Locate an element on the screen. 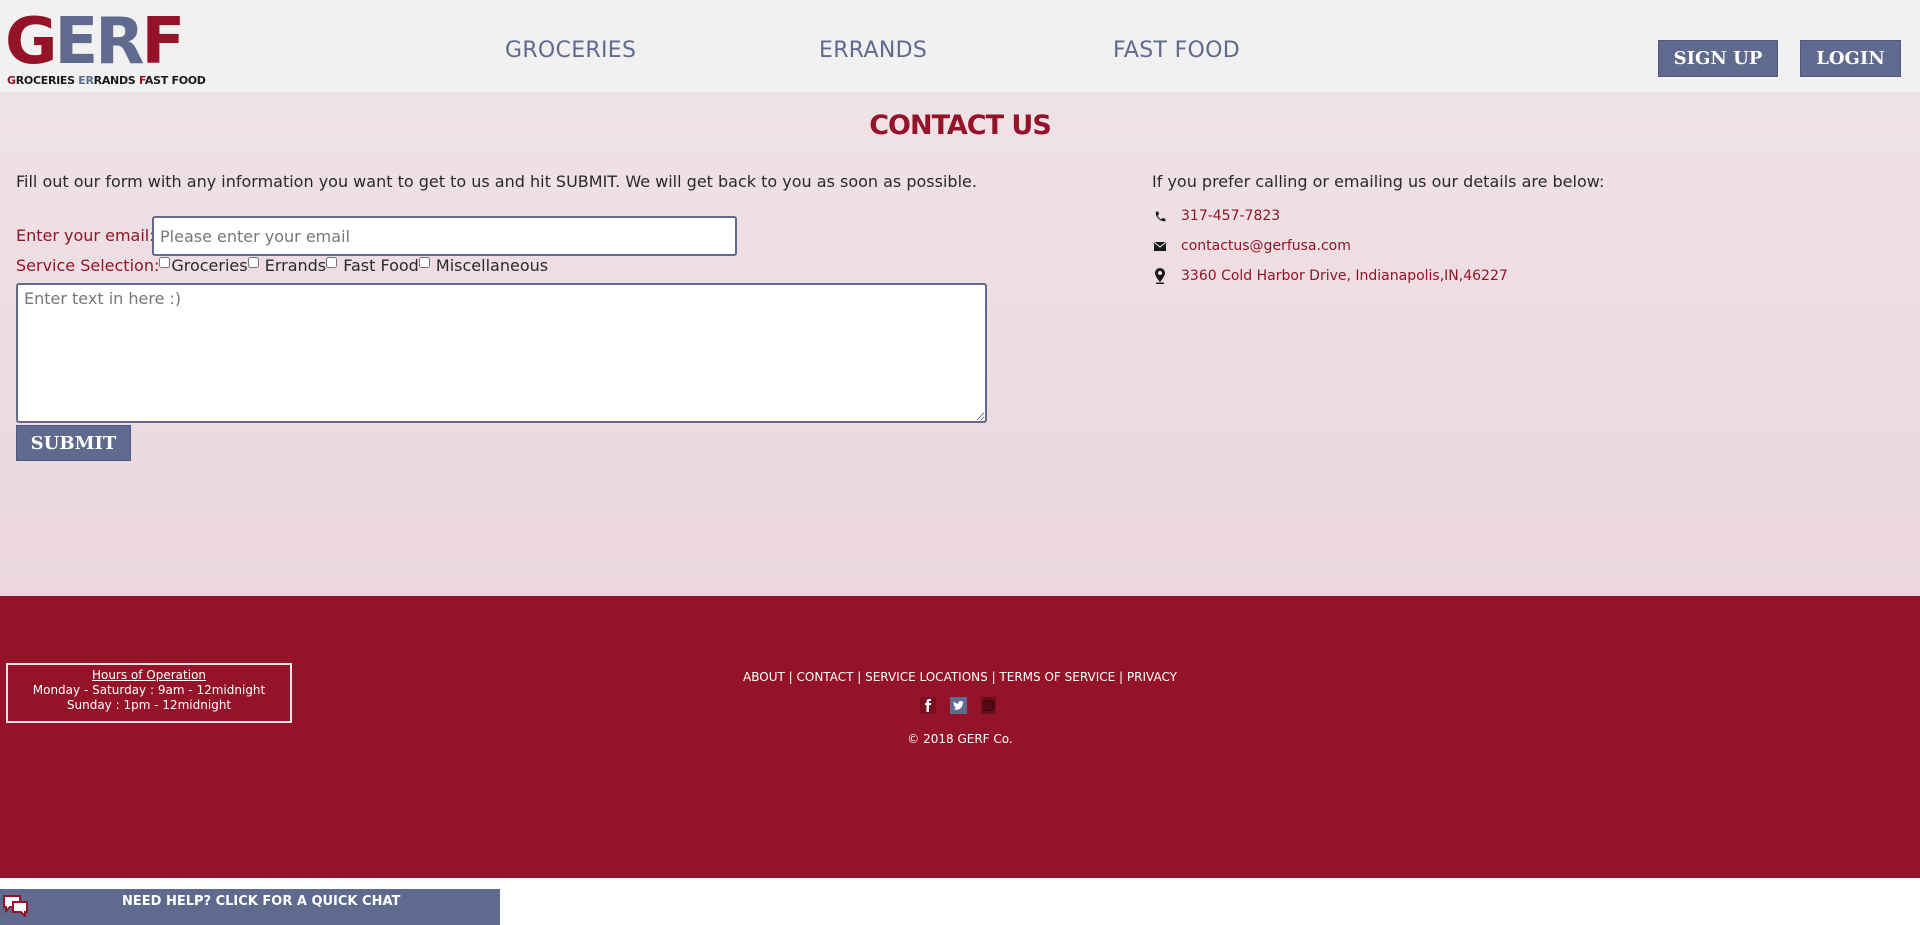  envelope-icon is located at coordinates (1160, 246).